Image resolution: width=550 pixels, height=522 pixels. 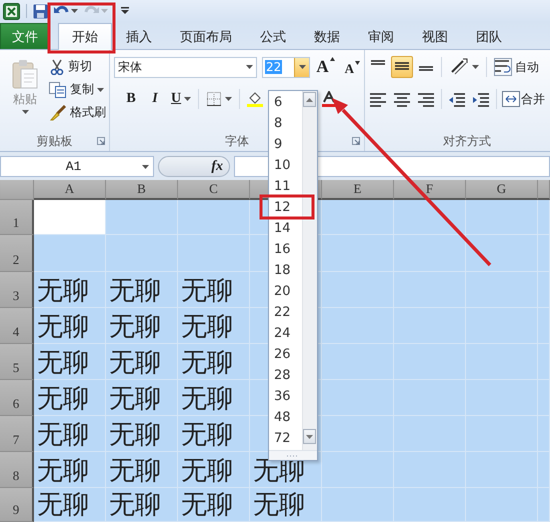 What do you see at coordinates (285, 249) in the screenshot?
I see `font-size-option: 16` at bounding box center [285, 249].